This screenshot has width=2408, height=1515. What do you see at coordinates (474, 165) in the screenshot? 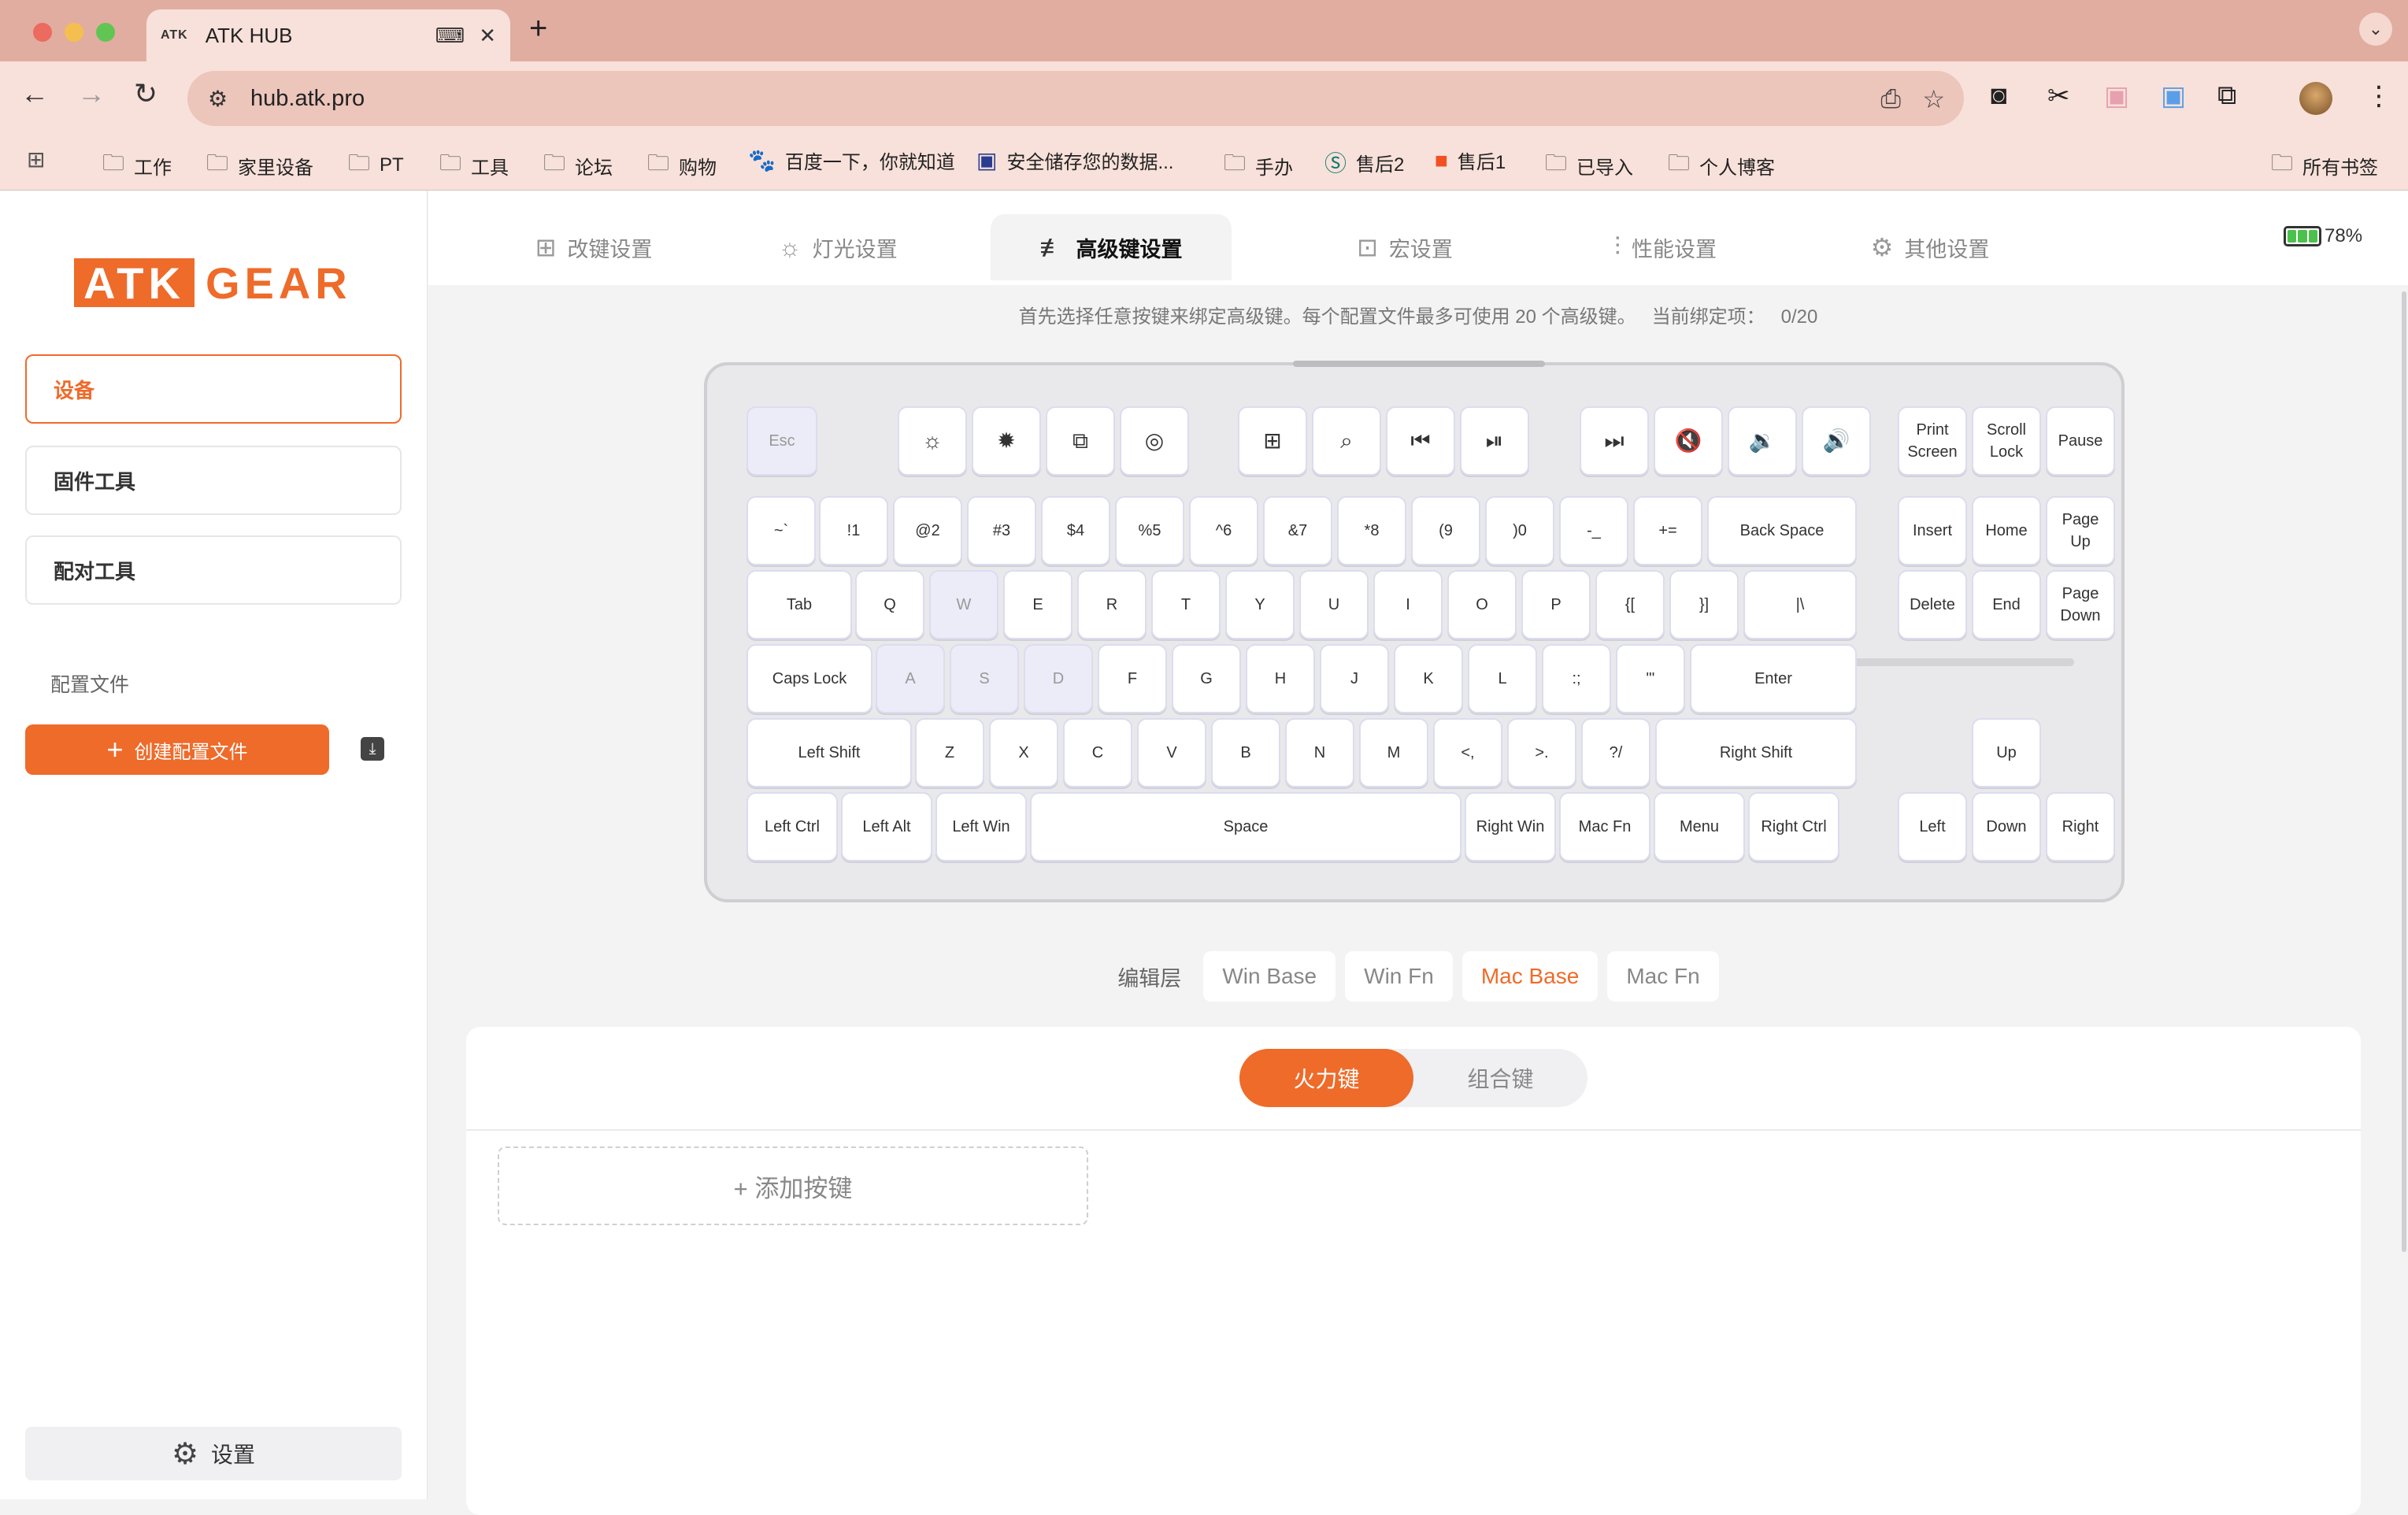
I see `bookmark-item: 🗀 工具` at bounding box center [474, 165].